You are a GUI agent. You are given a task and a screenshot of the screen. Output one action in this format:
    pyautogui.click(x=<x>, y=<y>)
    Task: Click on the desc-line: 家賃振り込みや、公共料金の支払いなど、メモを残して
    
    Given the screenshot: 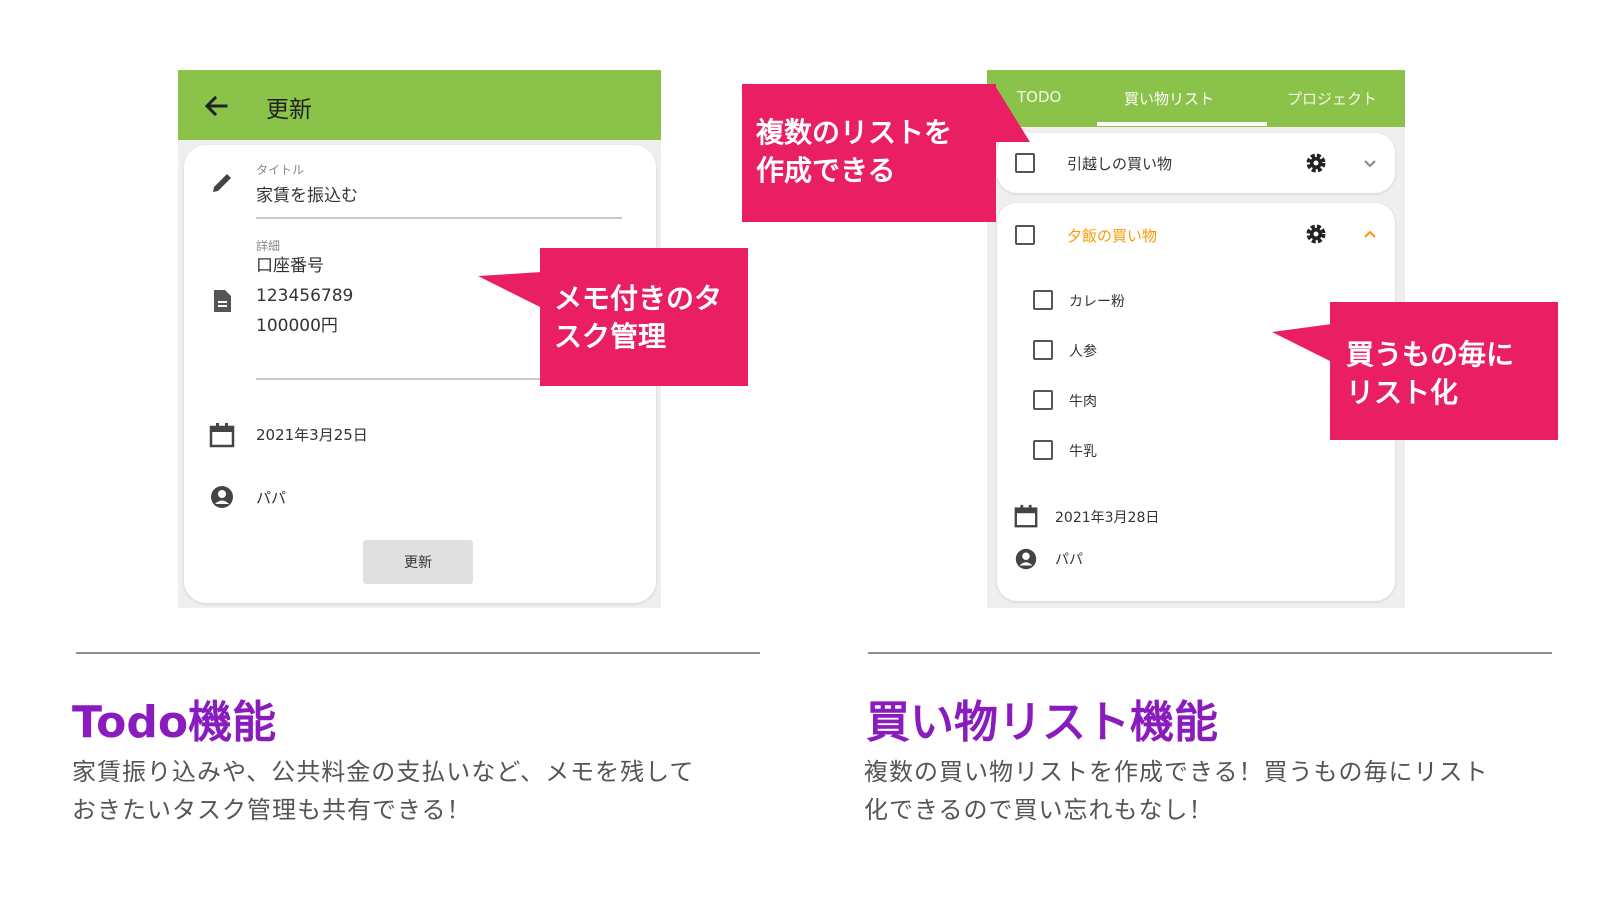 What is the action you would take?
    pyautogui.click(x=383, y=772)
    